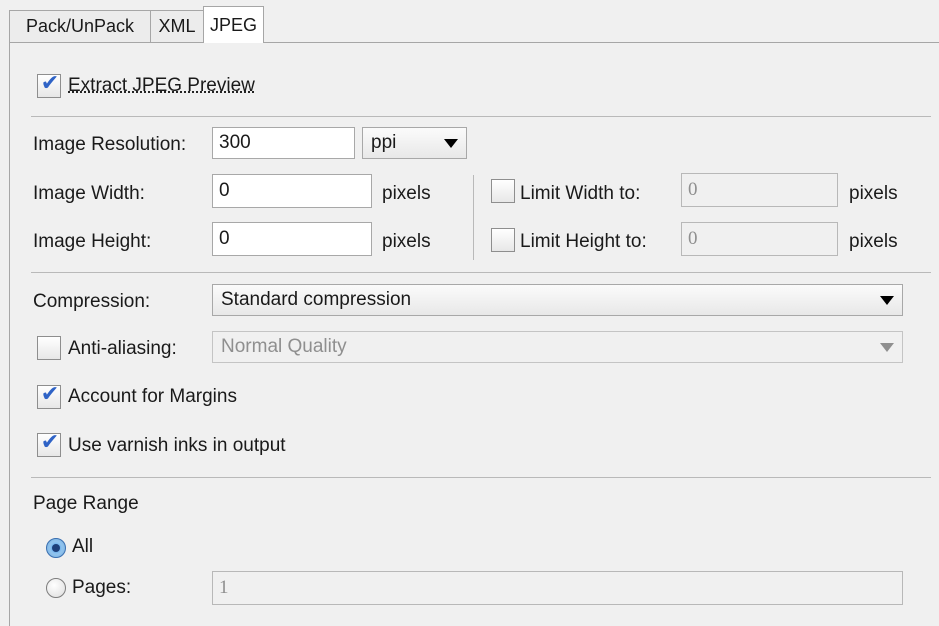 The width and height of the screenshot is (939, 626). I want to click on account-for-margins-label: Account for Margins, so click(152, 396).